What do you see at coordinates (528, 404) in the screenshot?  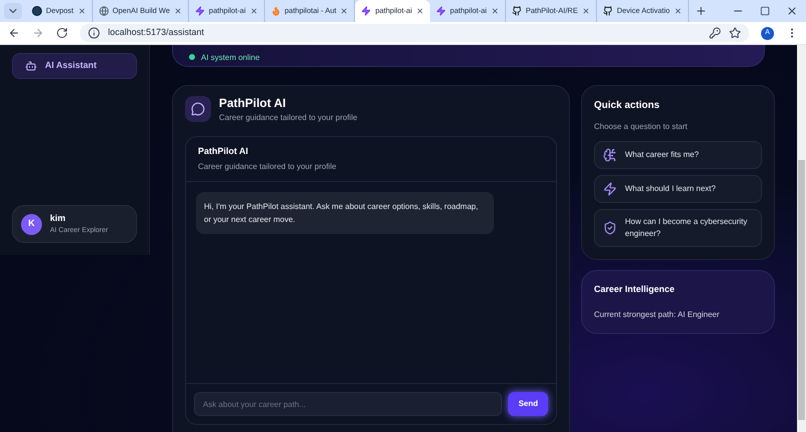 I see `send-button: Send` at bounding box center [528, 404].